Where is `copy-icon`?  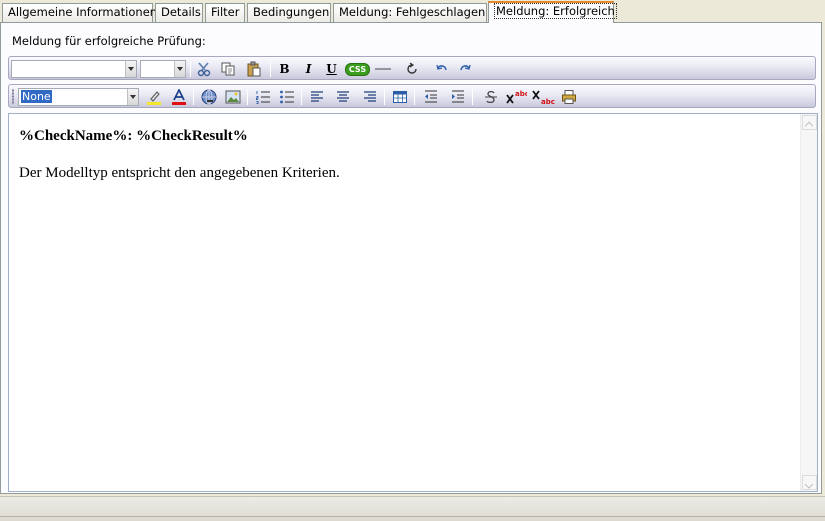
copy-icon is located at coordinates (227, 69).